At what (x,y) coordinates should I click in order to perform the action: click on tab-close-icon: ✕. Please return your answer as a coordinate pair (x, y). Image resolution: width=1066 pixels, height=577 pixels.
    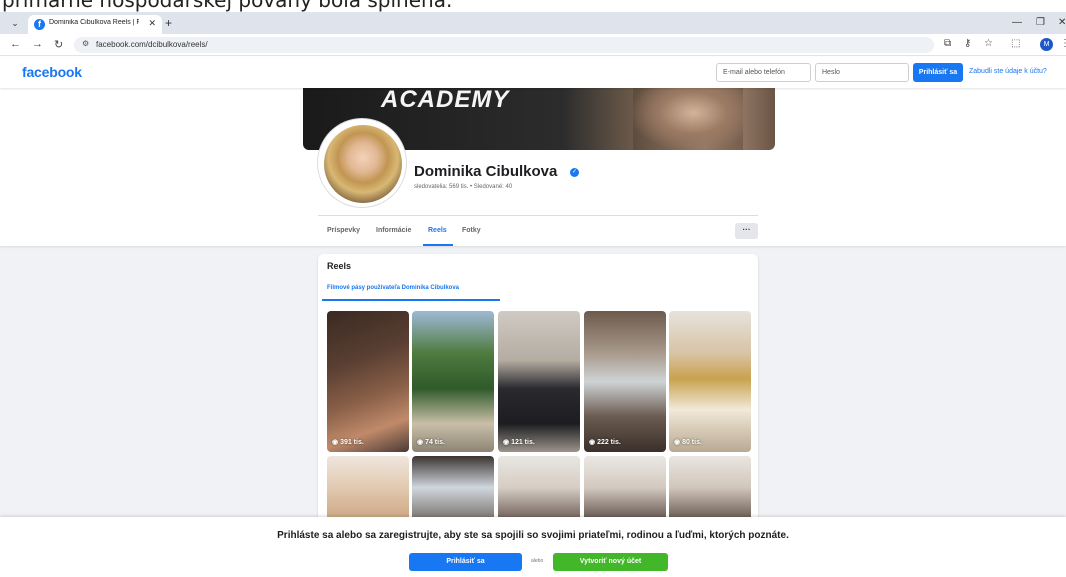
    Looking at the image, I should click on (152, 23).